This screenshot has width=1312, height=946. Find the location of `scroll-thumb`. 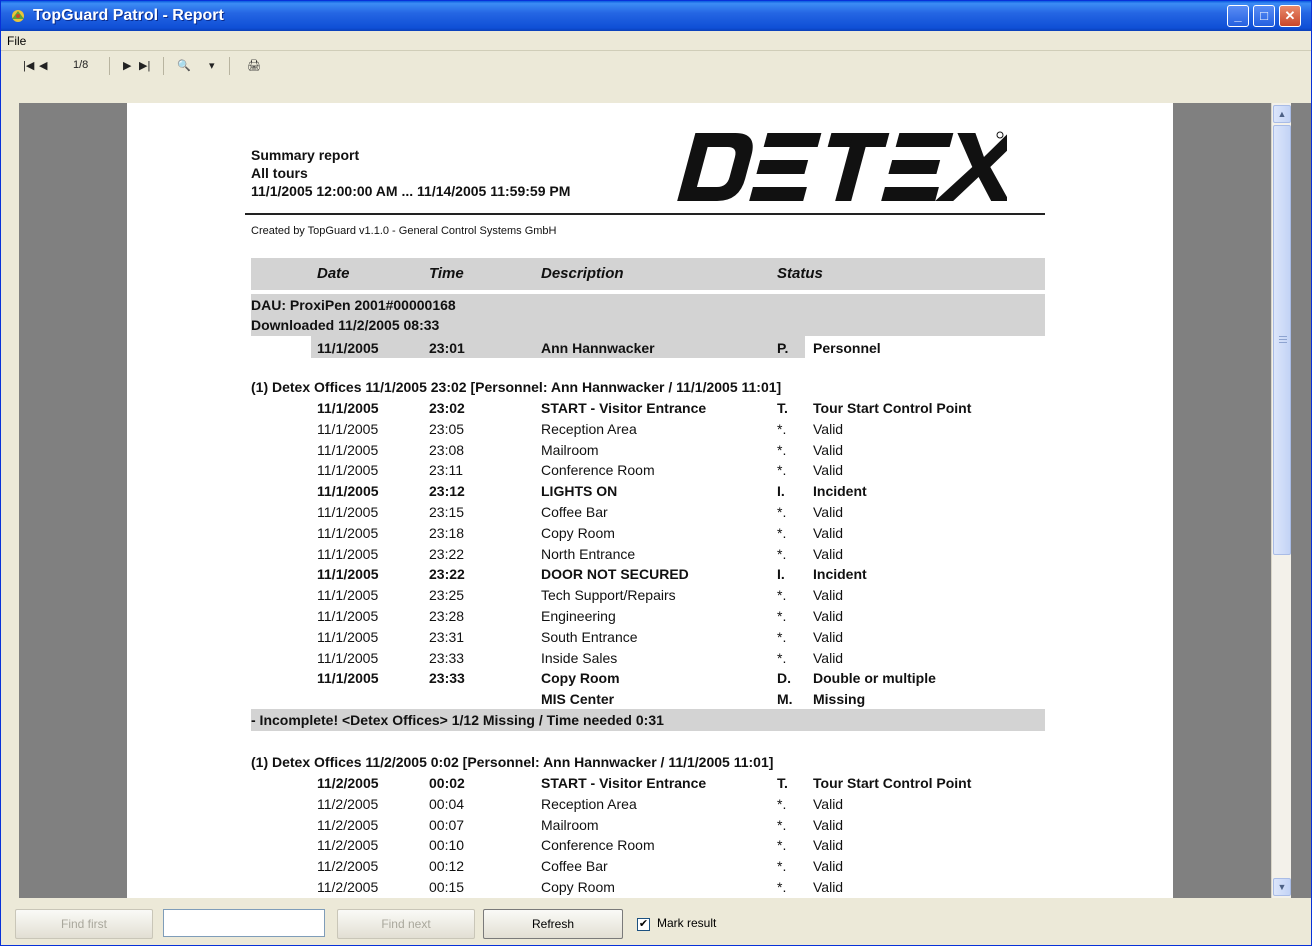

scroll-thumb is located at coordinates (1282, 340).